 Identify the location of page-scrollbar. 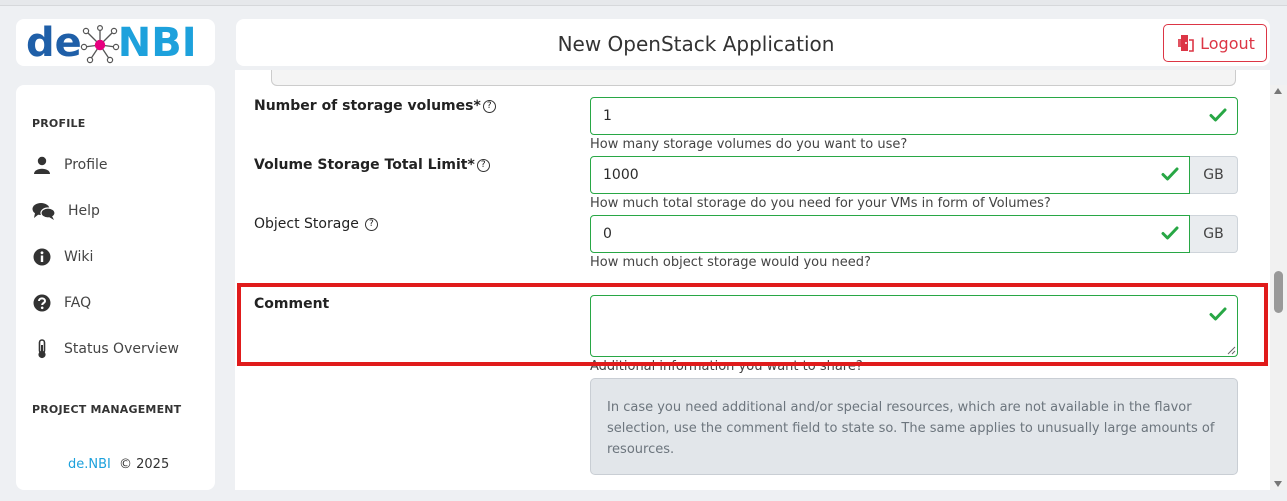
(1278, 287).